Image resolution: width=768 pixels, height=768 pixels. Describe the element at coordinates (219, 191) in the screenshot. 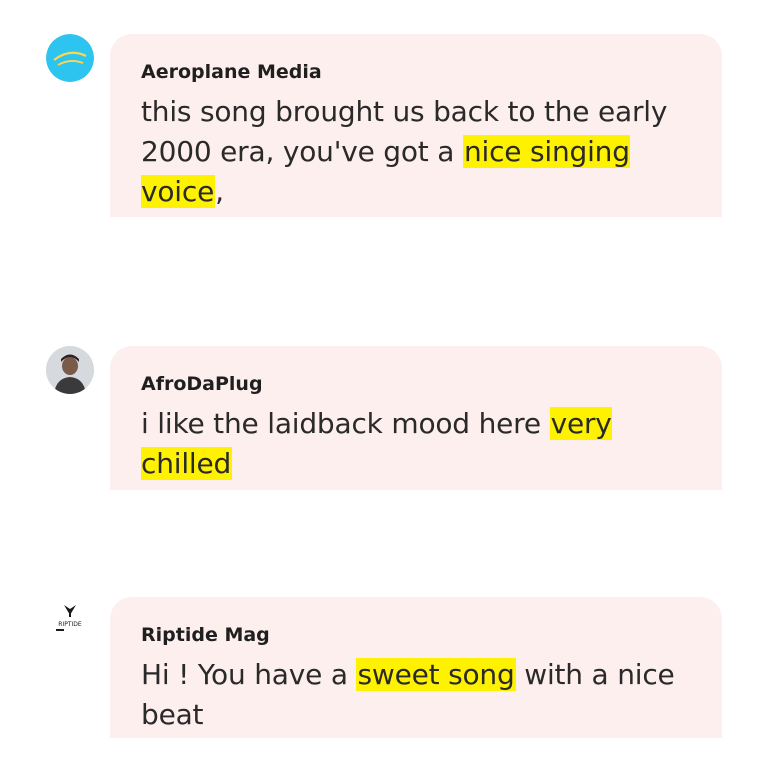

I see `comment-text-after: ,` at that location.